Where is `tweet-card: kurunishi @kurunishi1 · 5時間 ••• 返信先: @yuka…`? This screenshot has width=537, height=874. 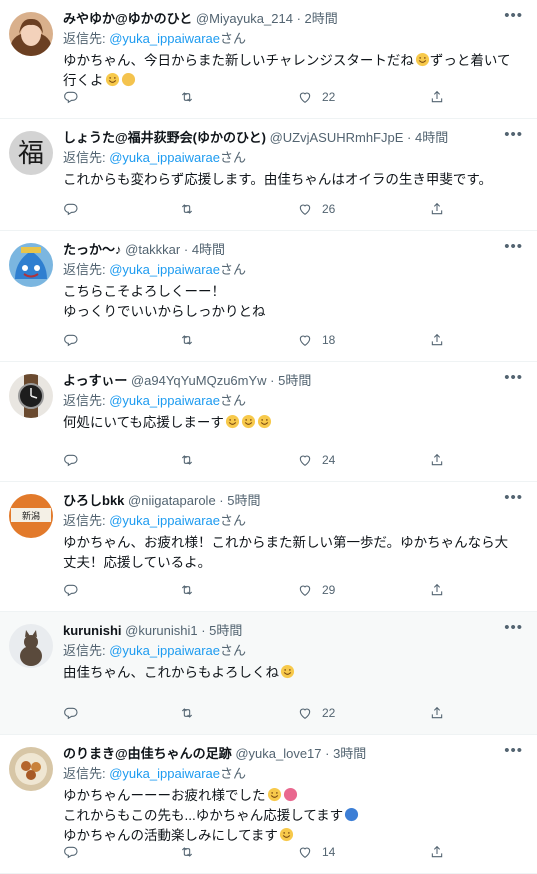
tweet-card: kurunishi @kurunishi1 · 5時間 ••• 返信先: @yuka… is located at coordinates (268, 673).